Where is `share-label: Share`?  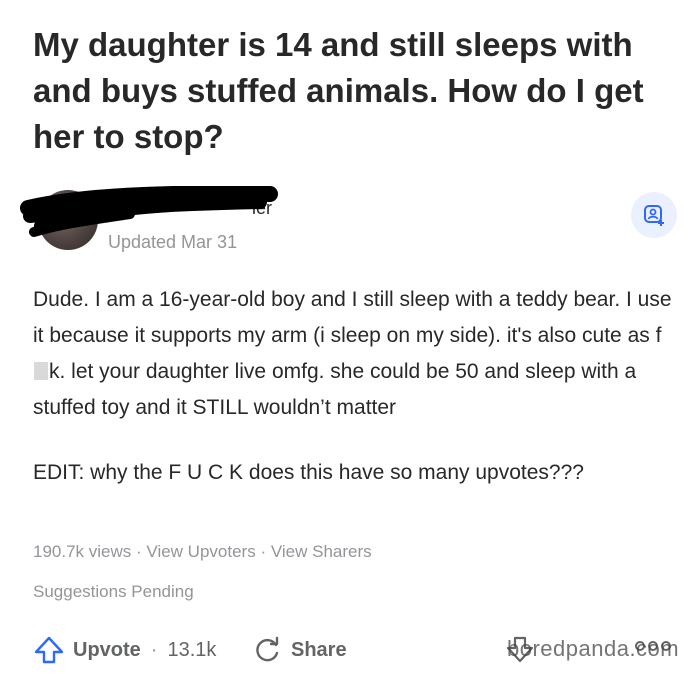 share-label: Share is located at coordinates (319, 649).